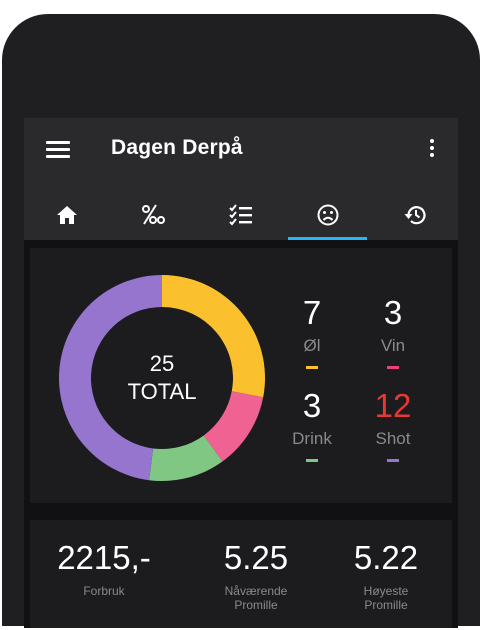 This screenshot has width=485, height=630. What do you see at coordinates (312, 460) in the screenshot?
I see `drink-color-indicator` at bounding box center [312, 460].